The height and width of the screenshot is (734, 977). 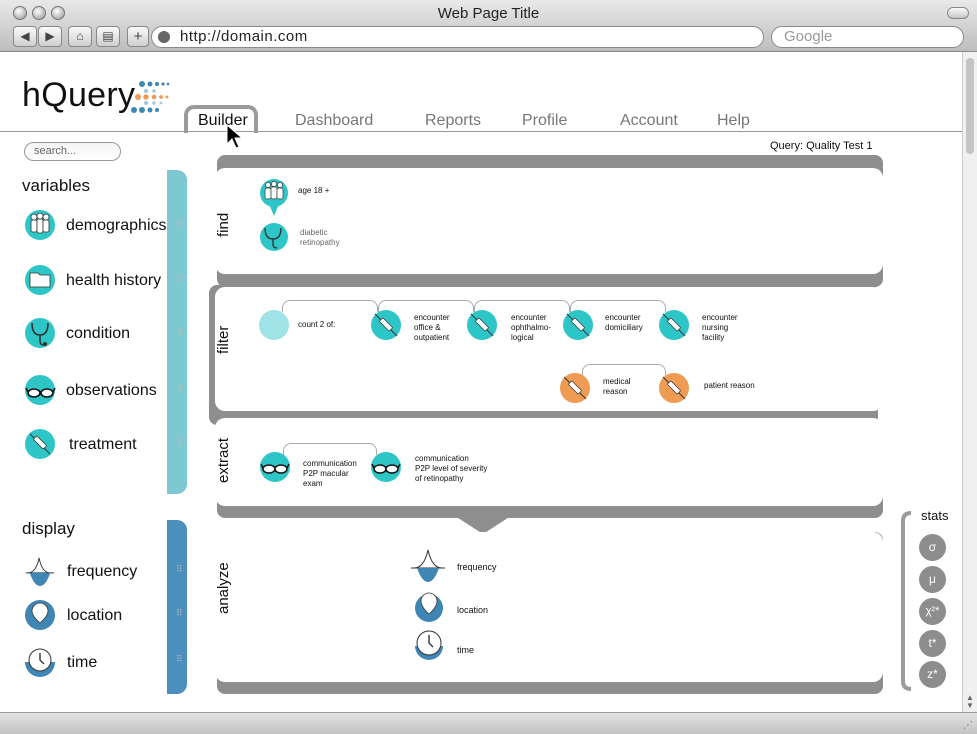 I want to click on label-line: reason, so click(x=615, y=391).